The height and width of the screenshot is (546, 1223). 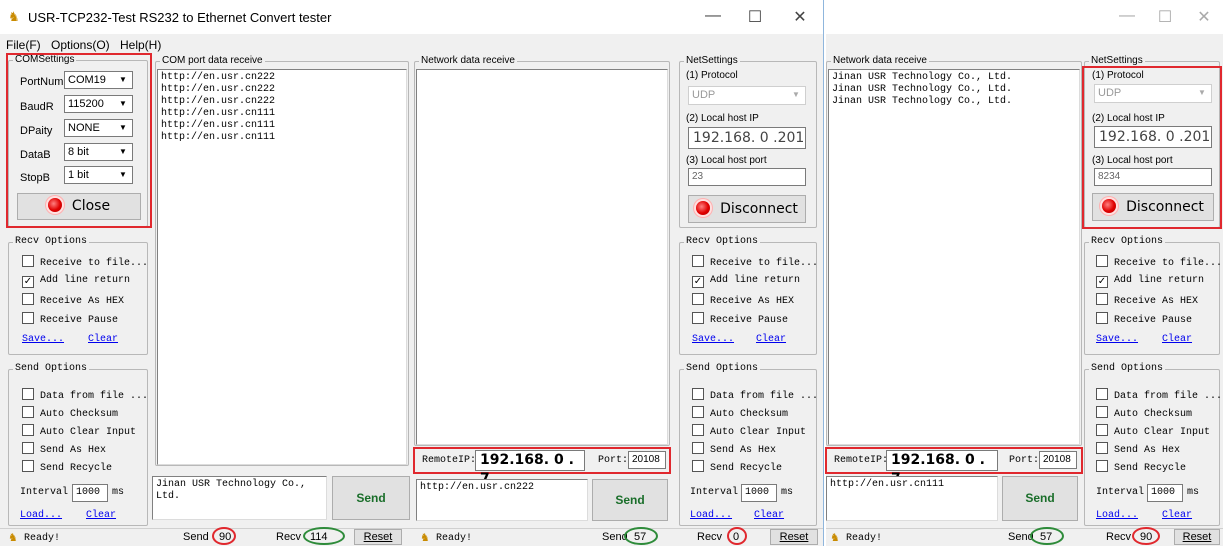 What do you see at coordinates (922, 101) in the screenshot?
I see `net2-receive-line: Jinan USR Technology Co., Ltd.` at bounding box center [922, 101].